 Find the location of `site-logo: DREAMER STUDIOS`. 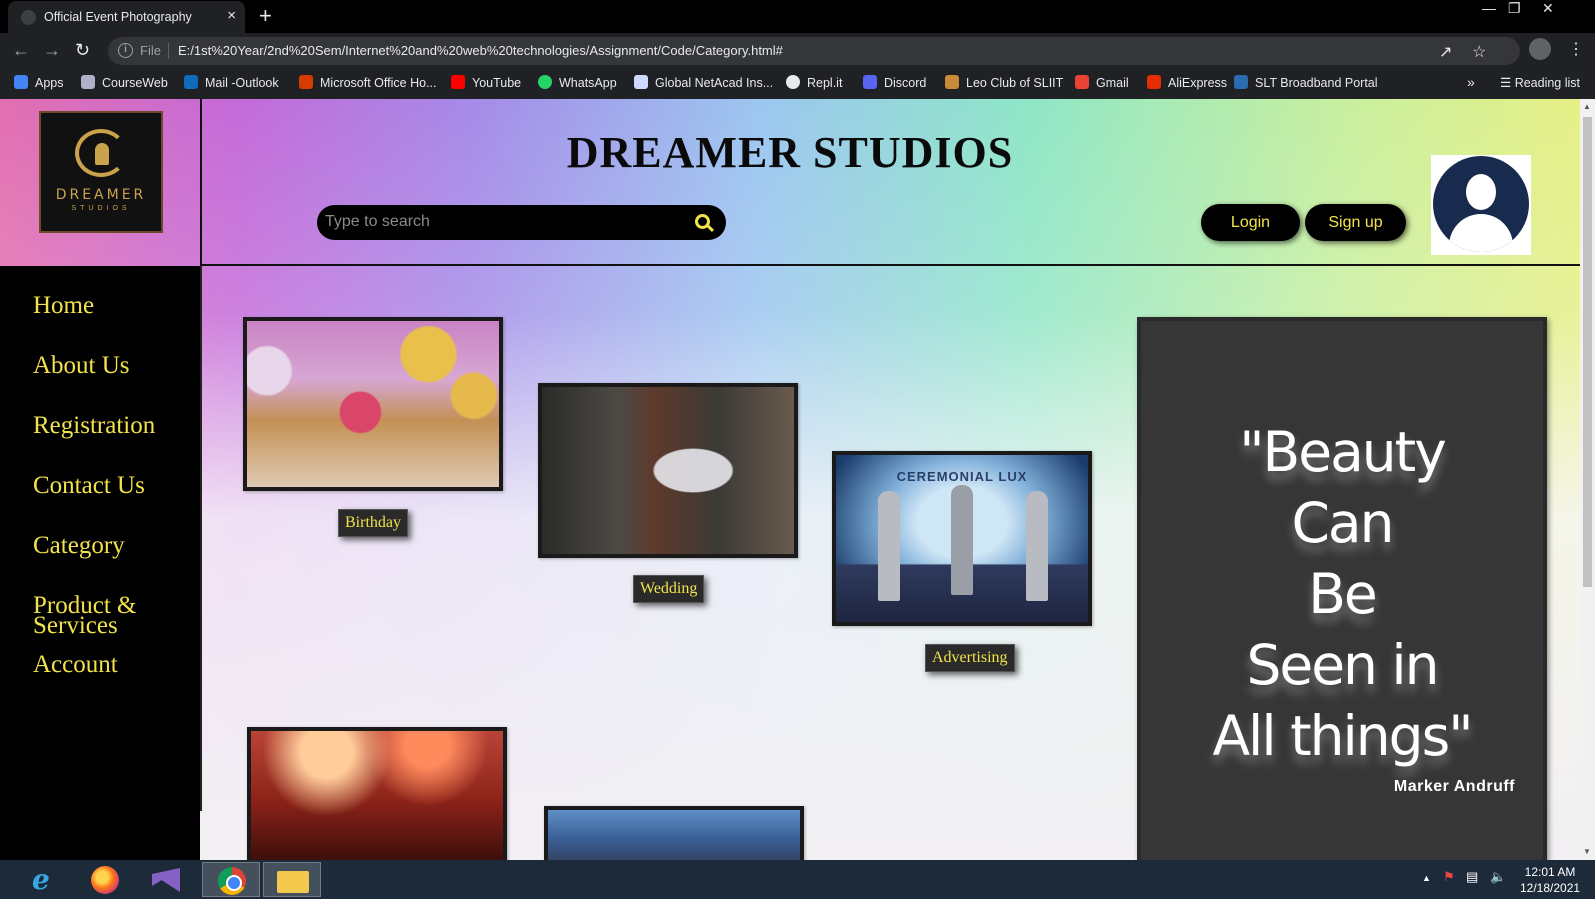

site-logo: DREAMER STUDIOS is located at coordinates (101, 172).